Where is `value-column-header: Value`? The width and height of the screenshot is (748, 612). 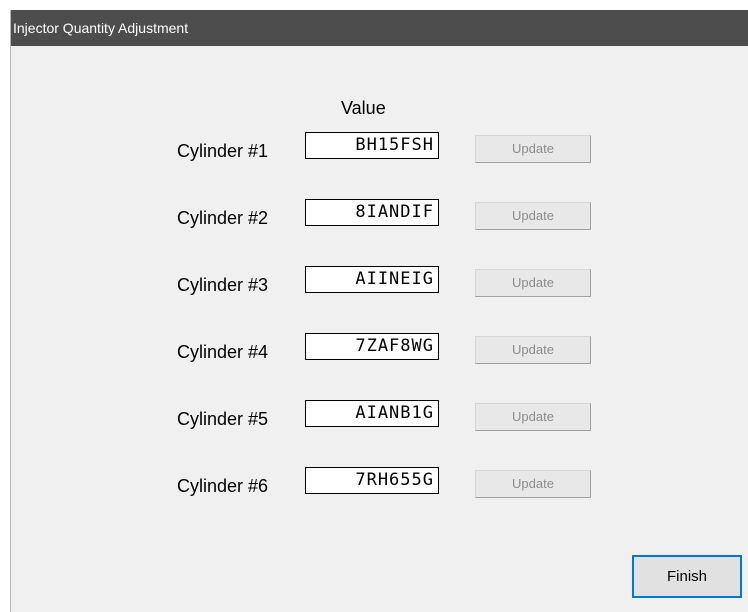 value-column-header: Value is located at coordinates (363, 108).